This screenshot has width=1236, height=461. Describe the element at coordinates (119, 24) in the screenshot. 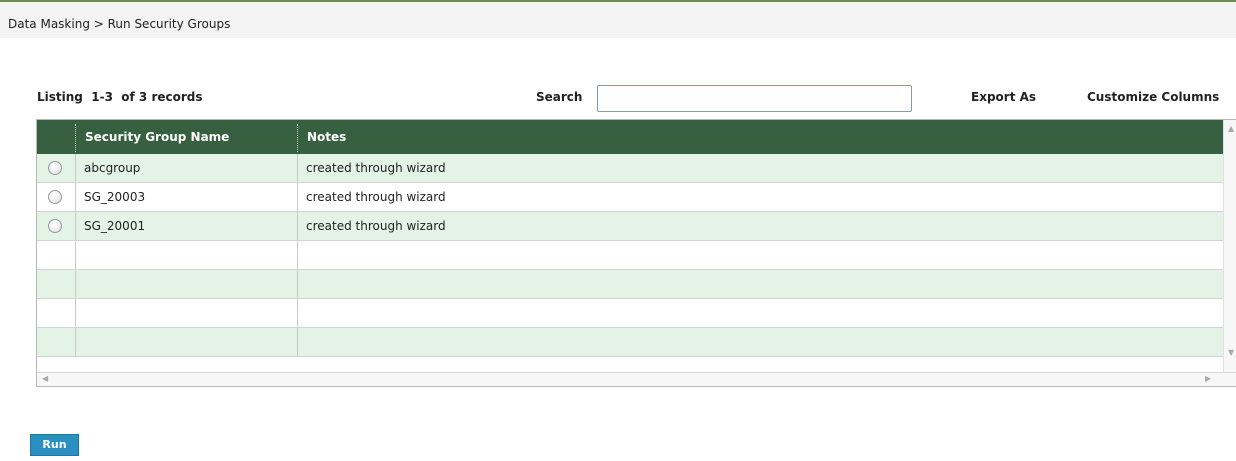

I see `breadcrumb: Data Masking > Run Security Groups` at that location.